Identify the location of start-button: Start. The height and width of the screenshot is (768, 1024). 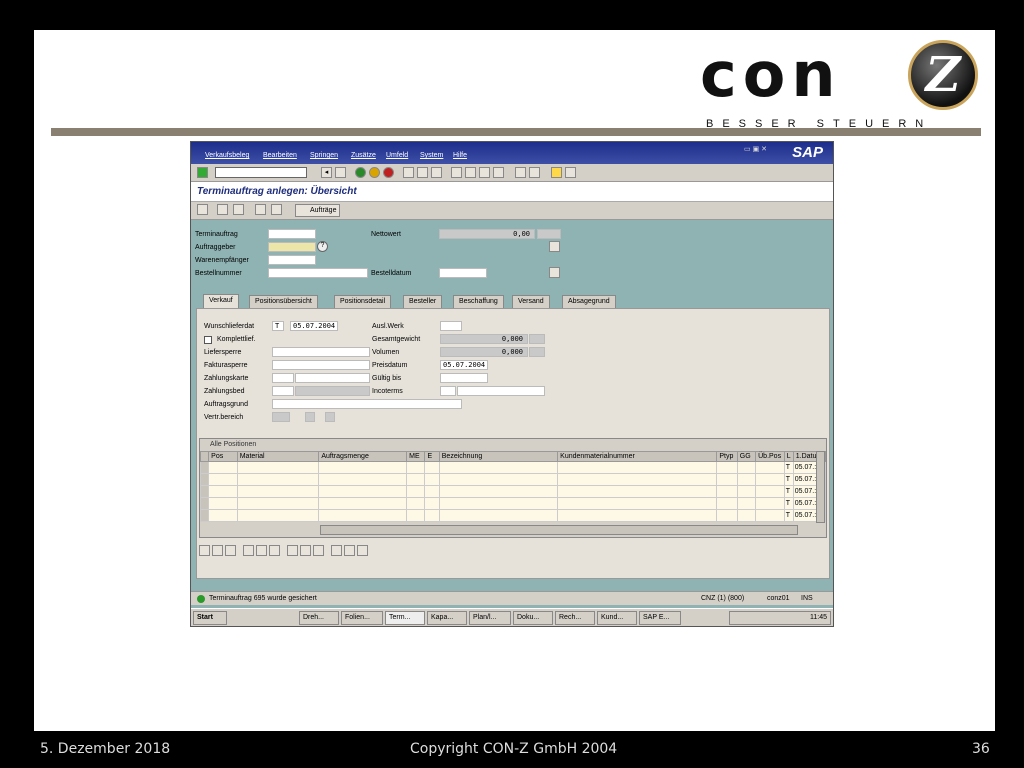
(210, 618).